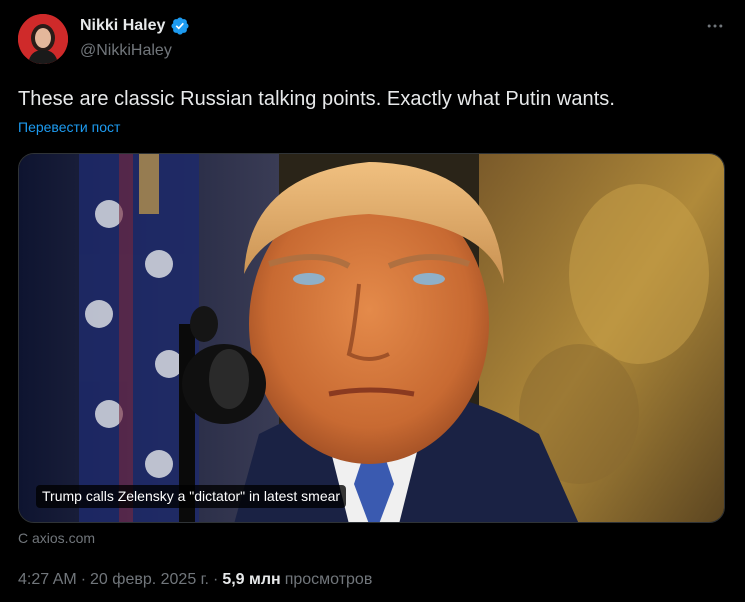 The image size is (745, 602). I want to click on author-name: Nikki Haley, so click(122, 26).